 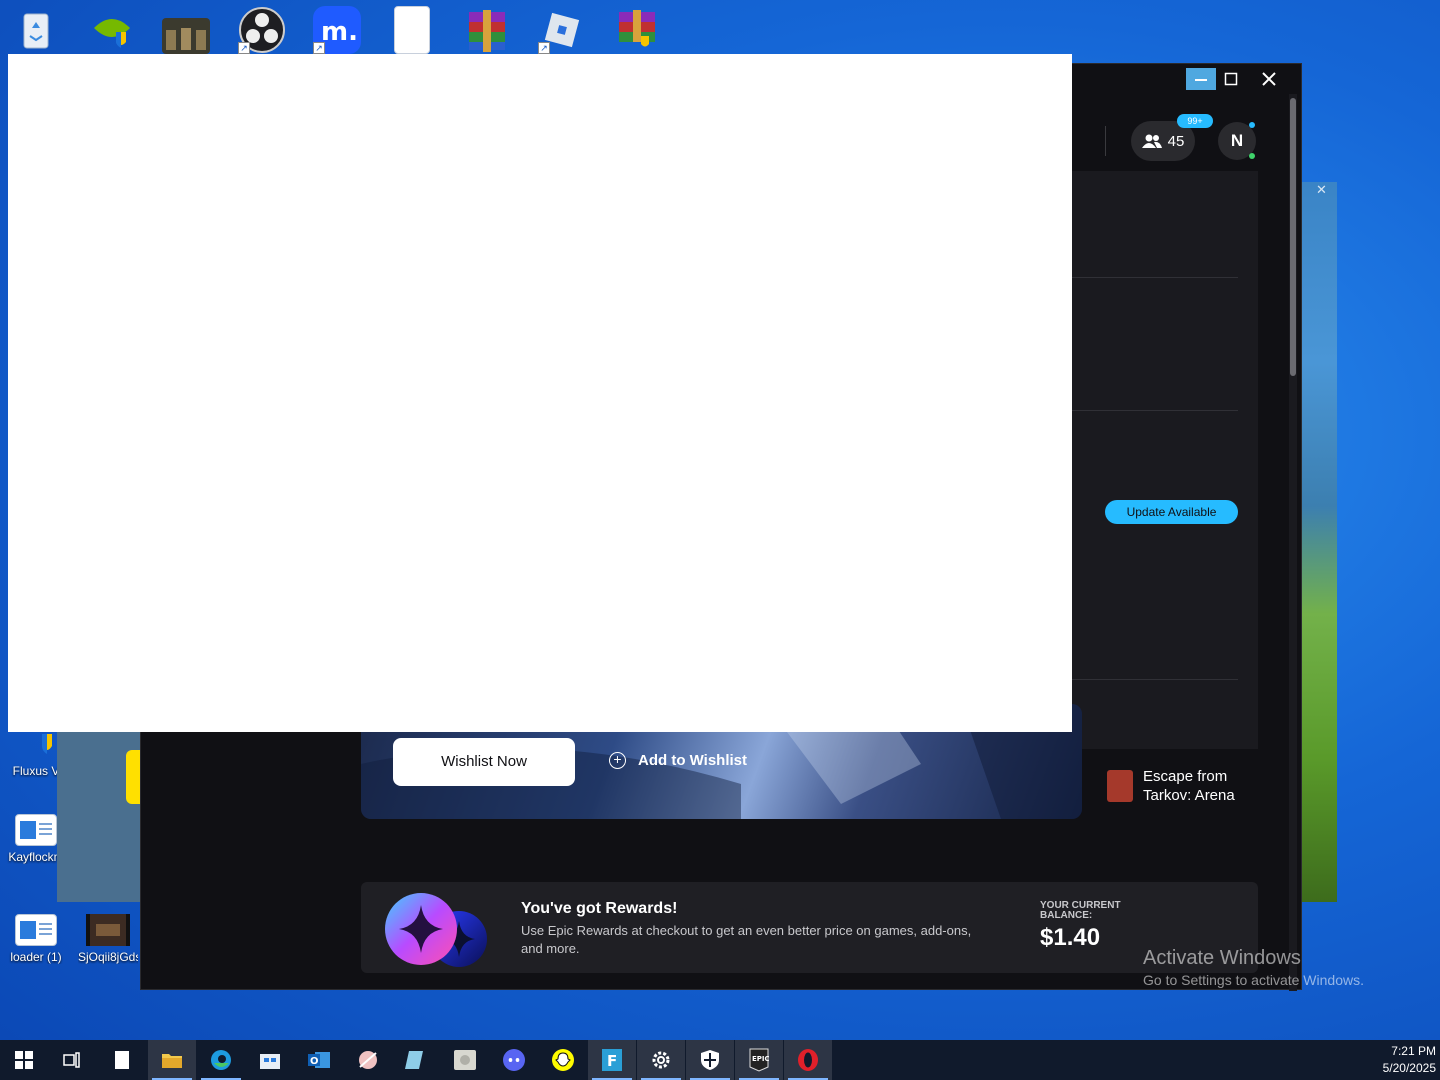 I want to click on clock-time: 7:21 PM, so click(x=1413, y=1051).